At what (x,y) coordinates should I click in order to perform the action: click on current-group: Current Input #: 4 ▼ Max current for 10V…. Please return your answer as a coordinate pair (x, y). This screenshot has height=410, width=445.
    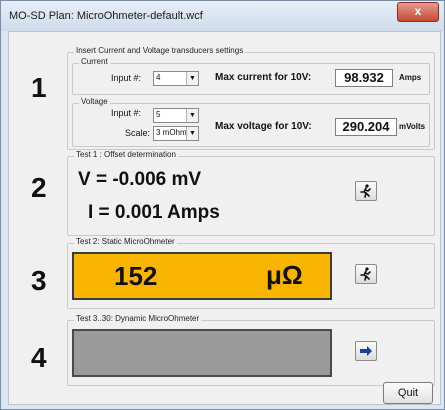
    Looking at the image, I should click on (251, 76).